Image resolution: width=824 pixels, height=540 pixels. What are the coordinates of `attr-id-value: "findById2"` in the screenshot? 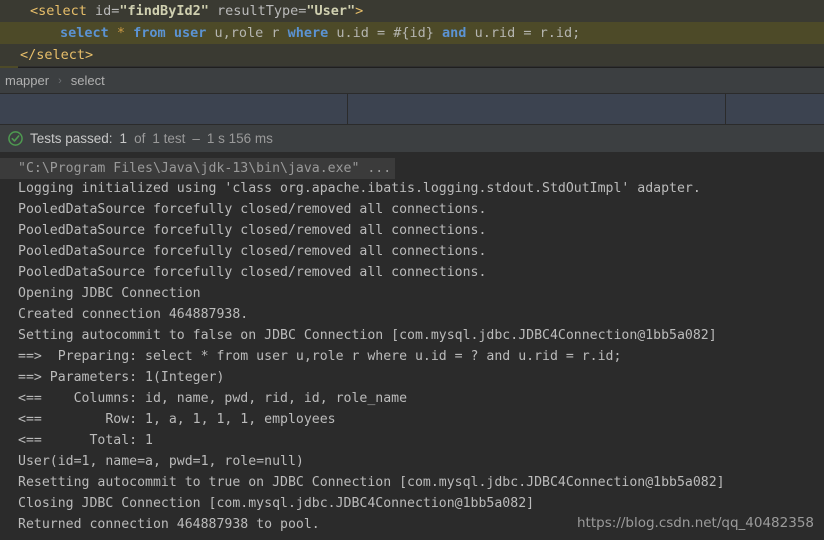 It's located at (164, 11).